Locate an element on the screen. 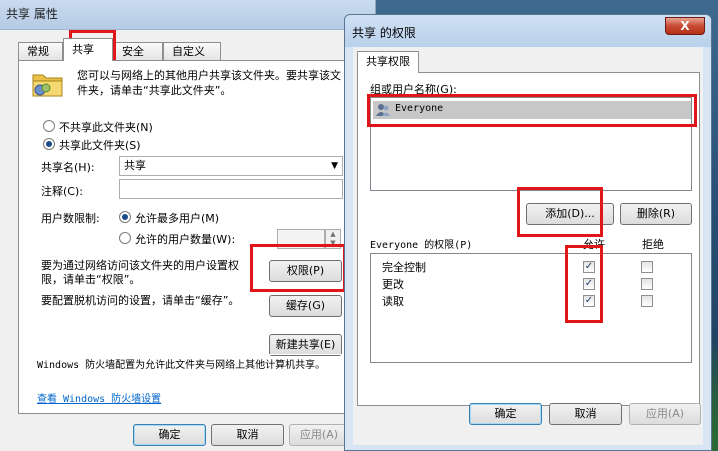 This screenshot has height=451, width=718. perm-name-read: 读取 is located at coordinates (393, 301).